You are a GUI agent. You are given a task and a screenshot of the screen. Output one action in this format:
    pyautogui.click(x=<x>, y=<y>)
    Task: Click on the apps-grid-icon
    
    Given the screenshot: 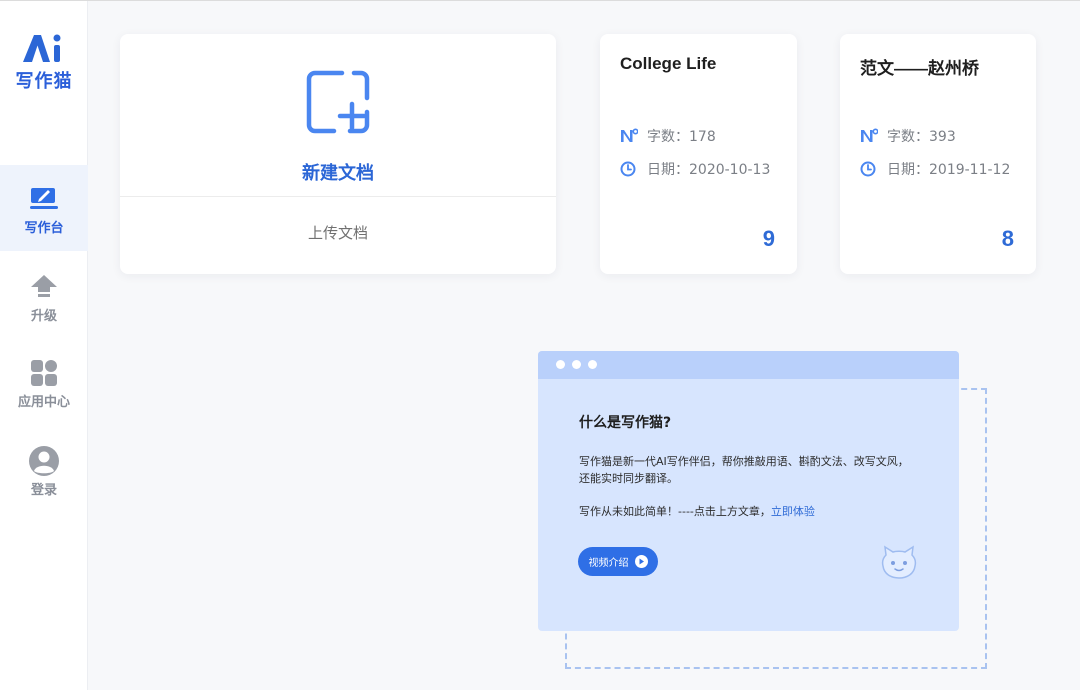 What is the action you would take?
    pyautogui.click(x=44, y=373)
    